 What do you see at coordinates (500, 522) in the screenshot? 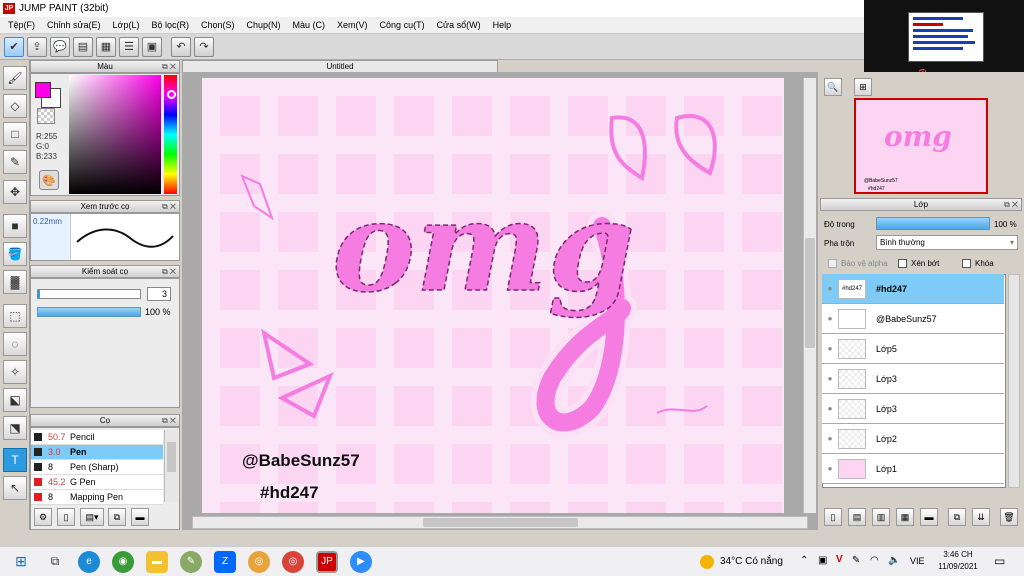
I see `horizontal-scrollbar` at bounding box center [500, 522].